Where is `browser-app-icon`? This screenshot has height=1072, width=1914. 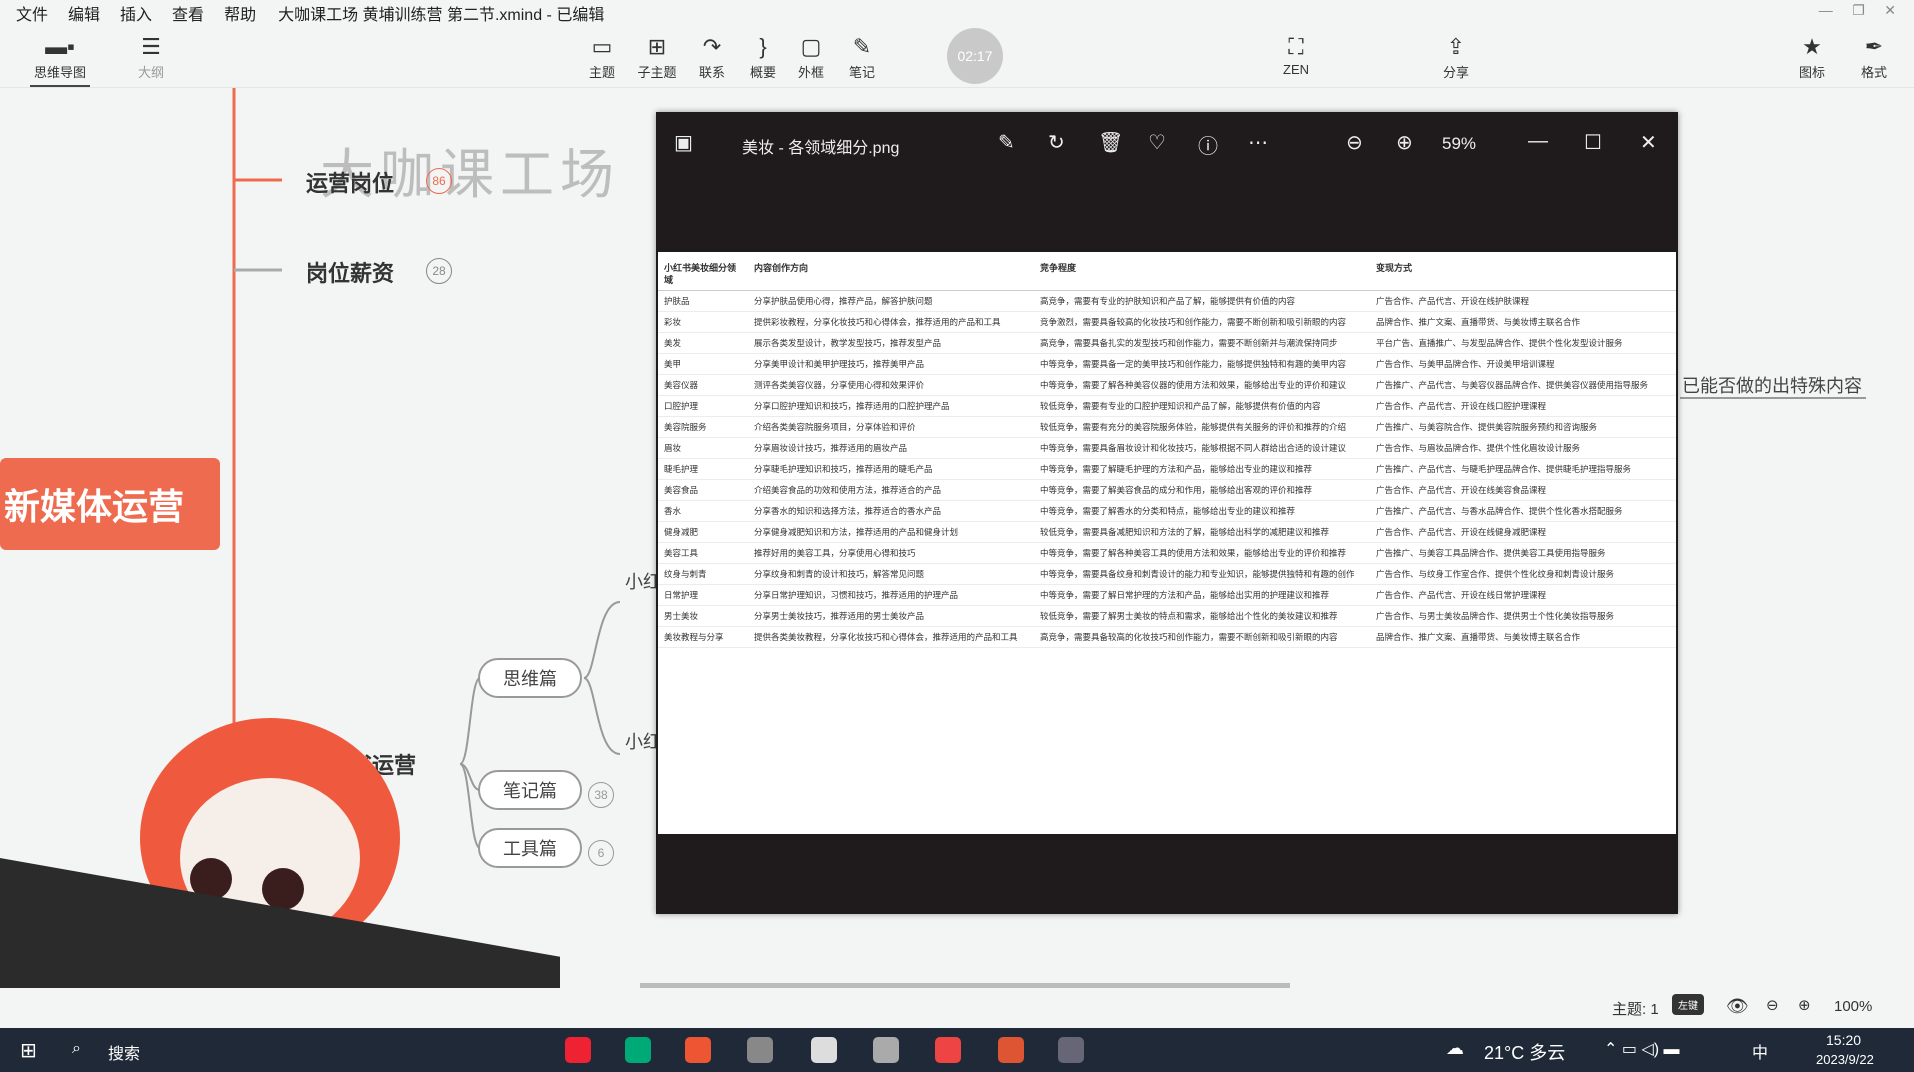
browser-app-icon is located at coordinates (638, 1050).